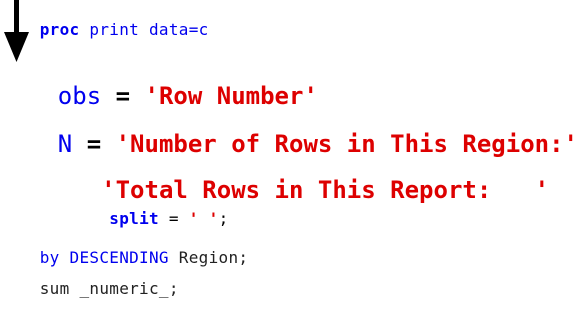 This screenshot has height=314, width=579. I want to click on by-variable: Region;, so click(208, 257).